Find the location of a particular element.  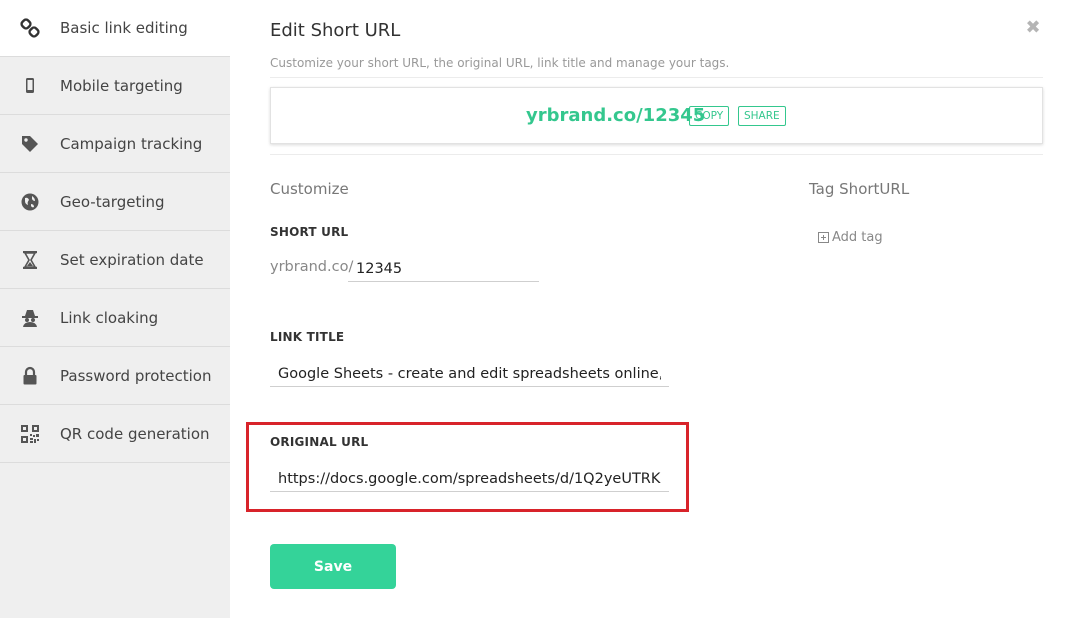

tag-icon is located at coordinates (30, 144).